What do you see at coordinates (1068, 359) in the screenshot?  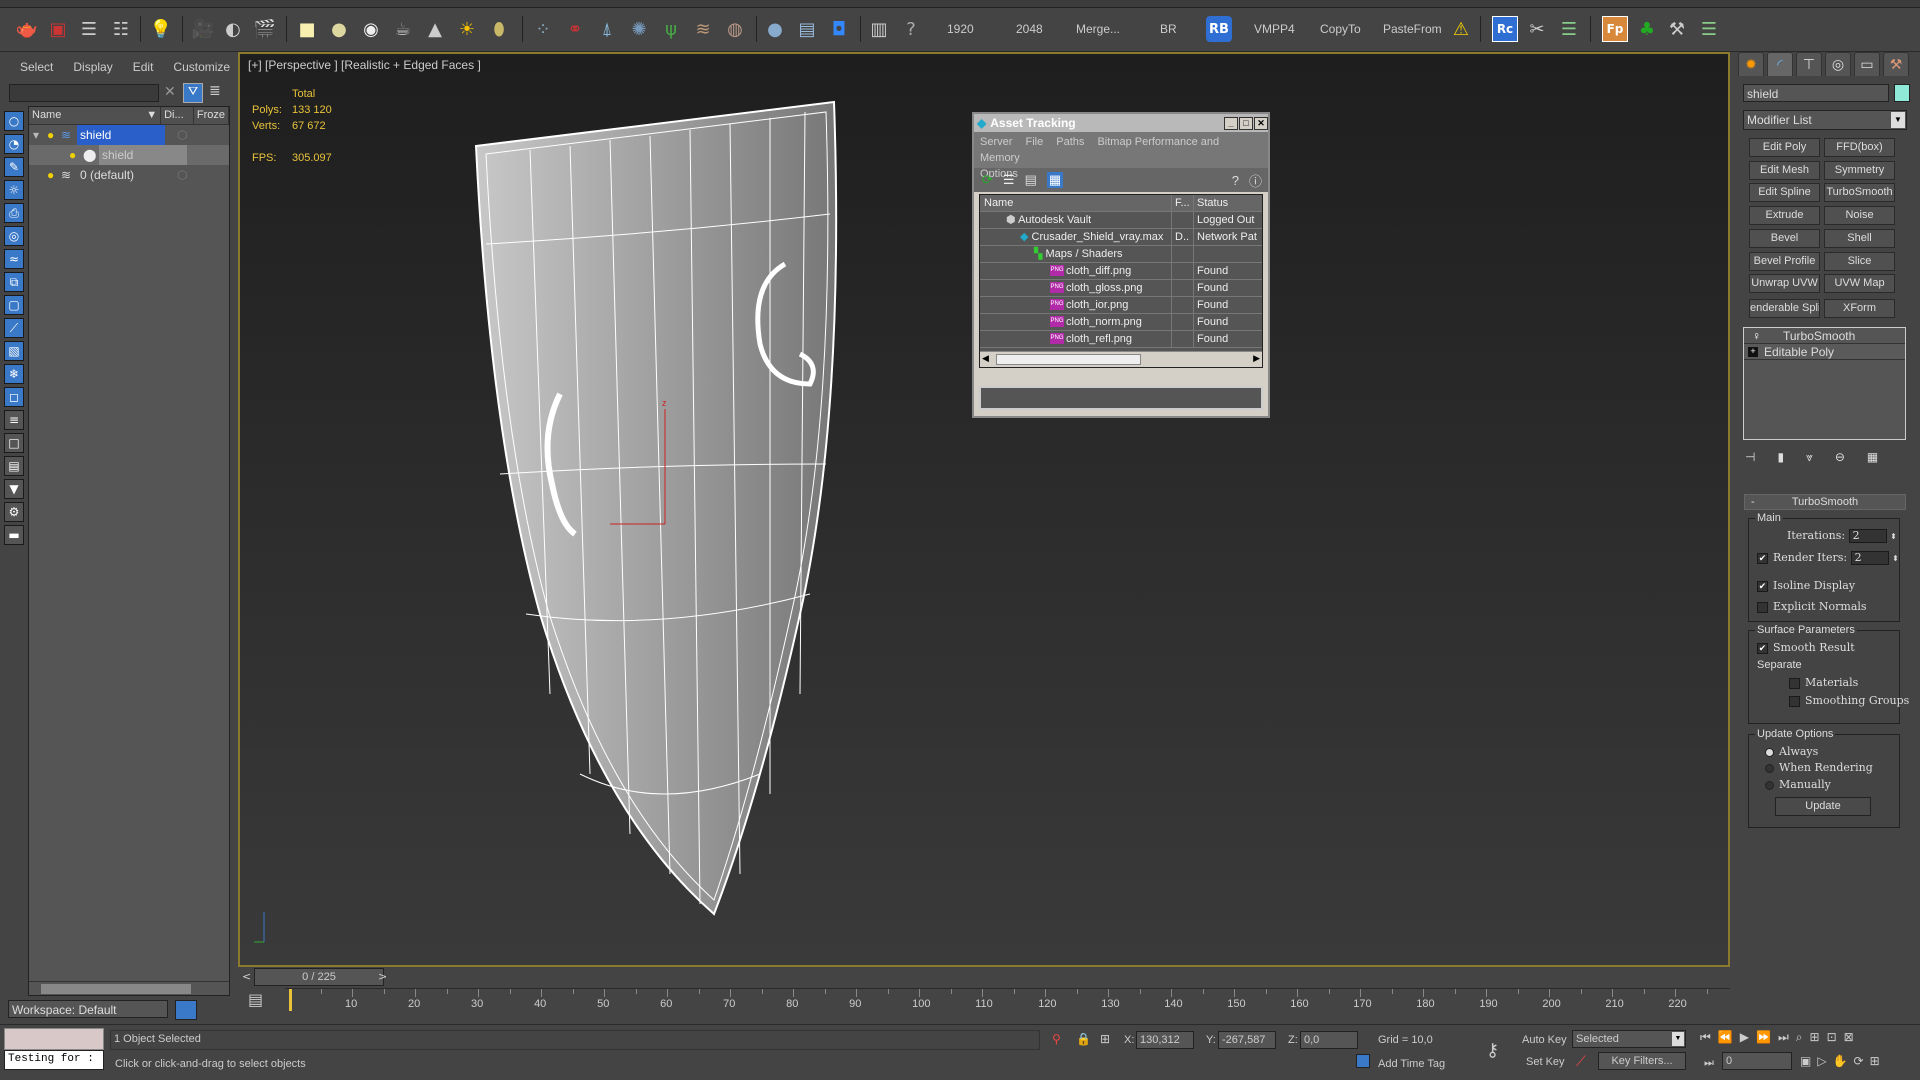 I see `scrollbar-thumb` at bounding box center [1068, 359].